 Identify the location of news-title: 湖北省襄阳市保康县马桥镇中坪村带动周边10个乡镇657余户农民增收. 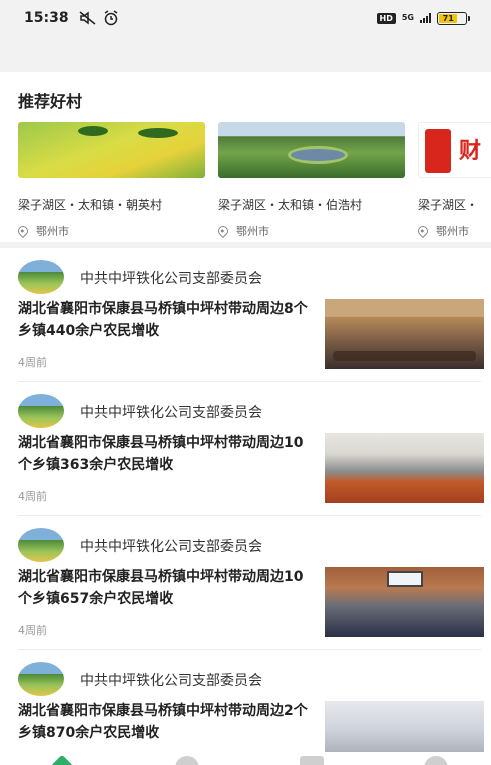
(161, 588).